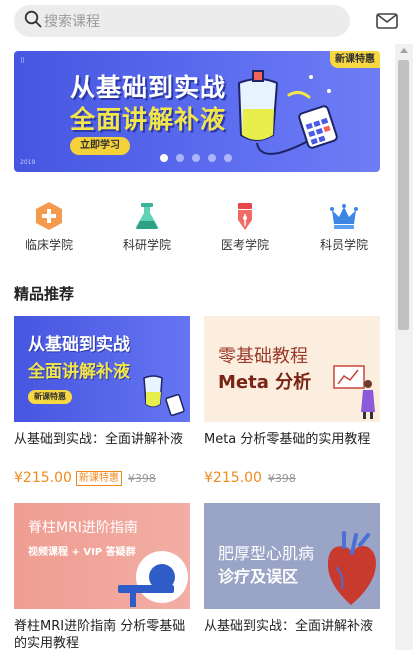  Describe the element at coordinates (245, 216) in the screenshot. I see `pen-icon` at that location.